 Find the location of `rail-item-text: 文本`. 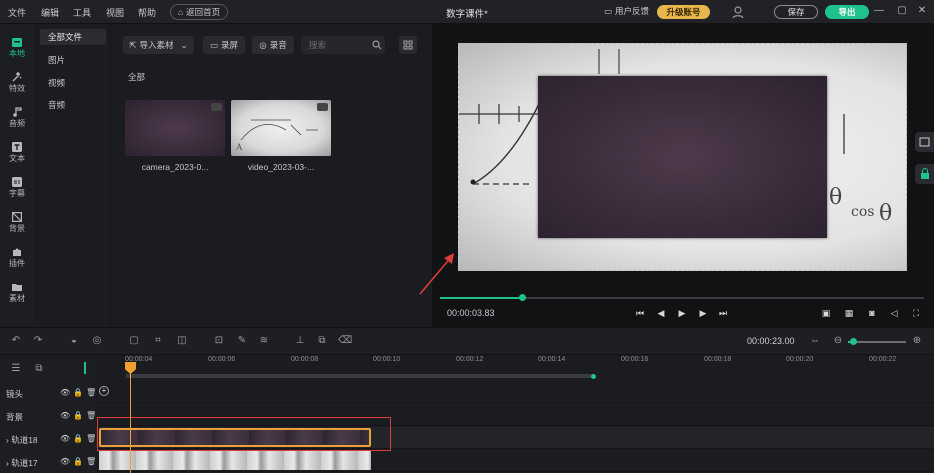

rail-item-text: 文本 is located at coordinates (17, 154).